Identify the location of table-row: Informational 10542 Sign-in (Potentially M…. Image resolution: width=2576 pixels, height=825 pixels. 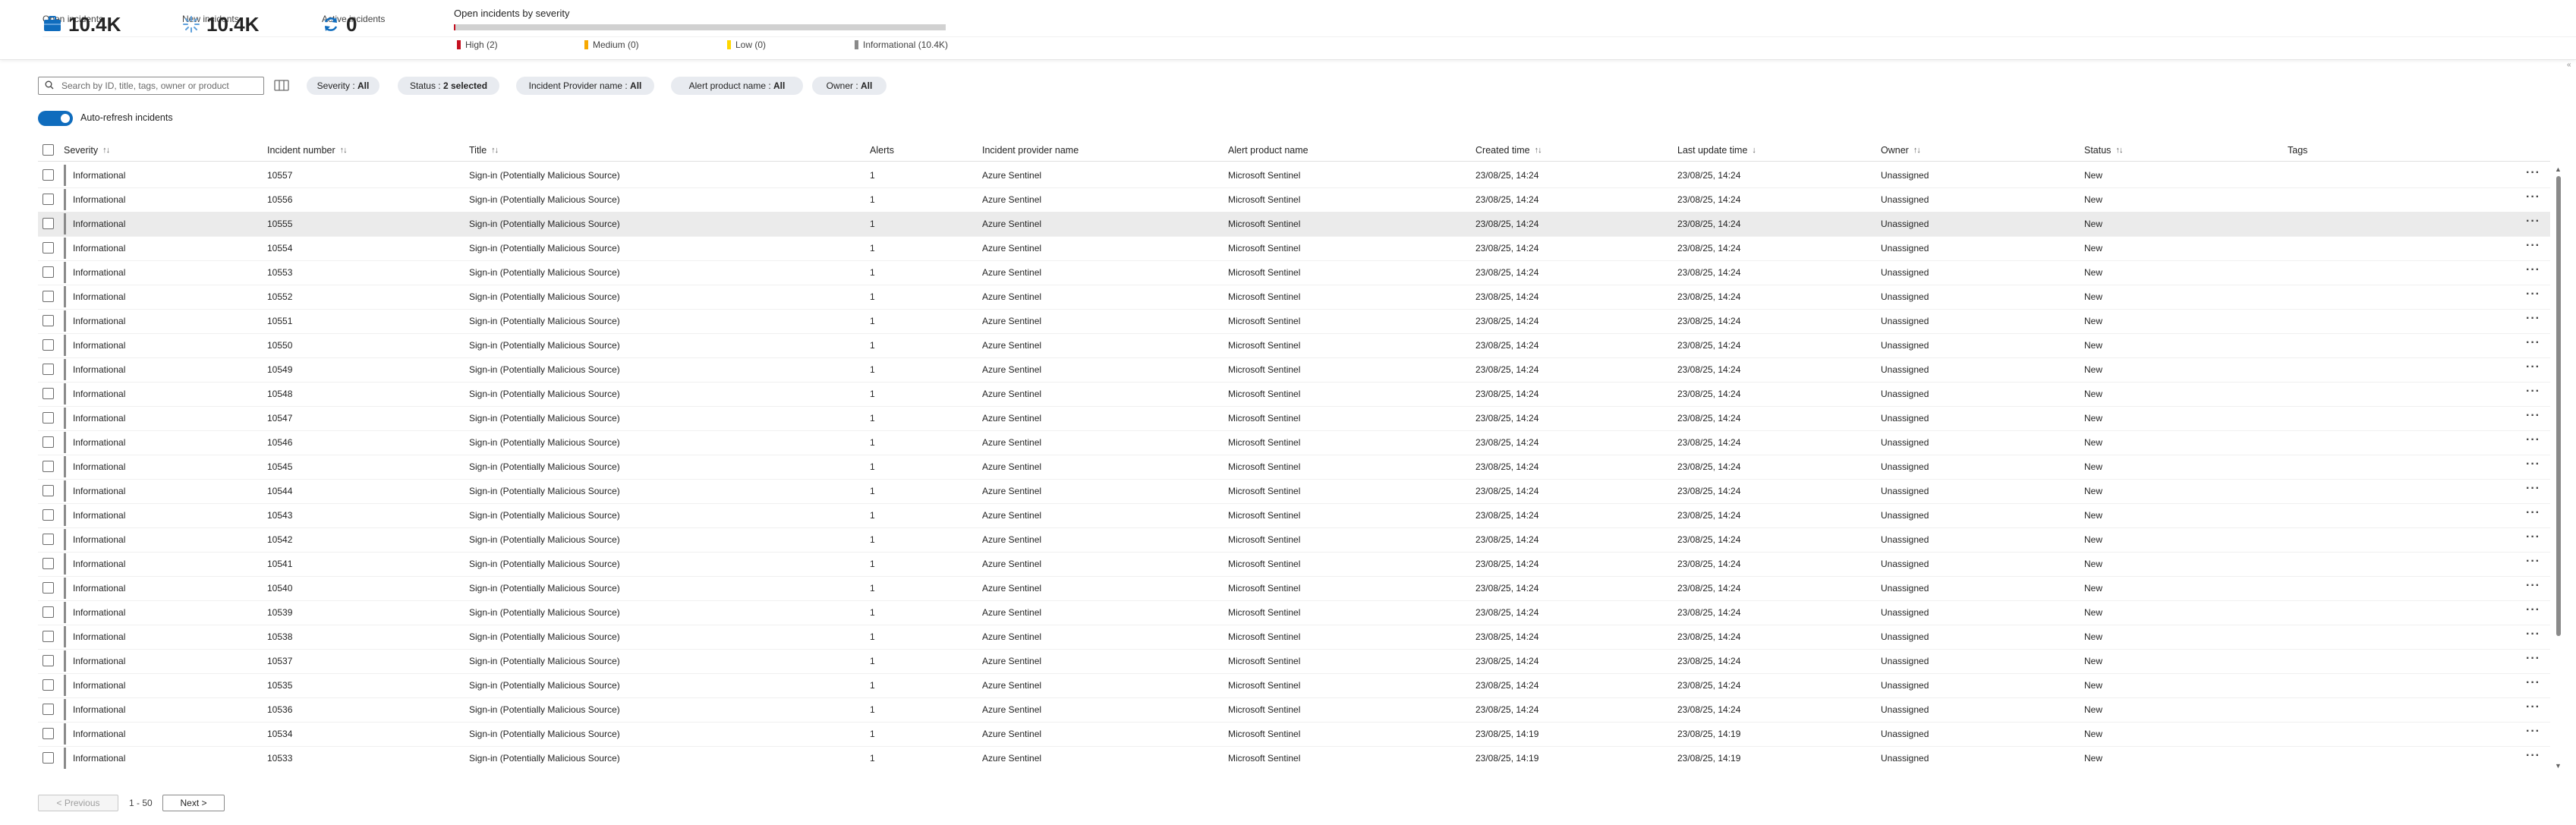
(1294, 540).